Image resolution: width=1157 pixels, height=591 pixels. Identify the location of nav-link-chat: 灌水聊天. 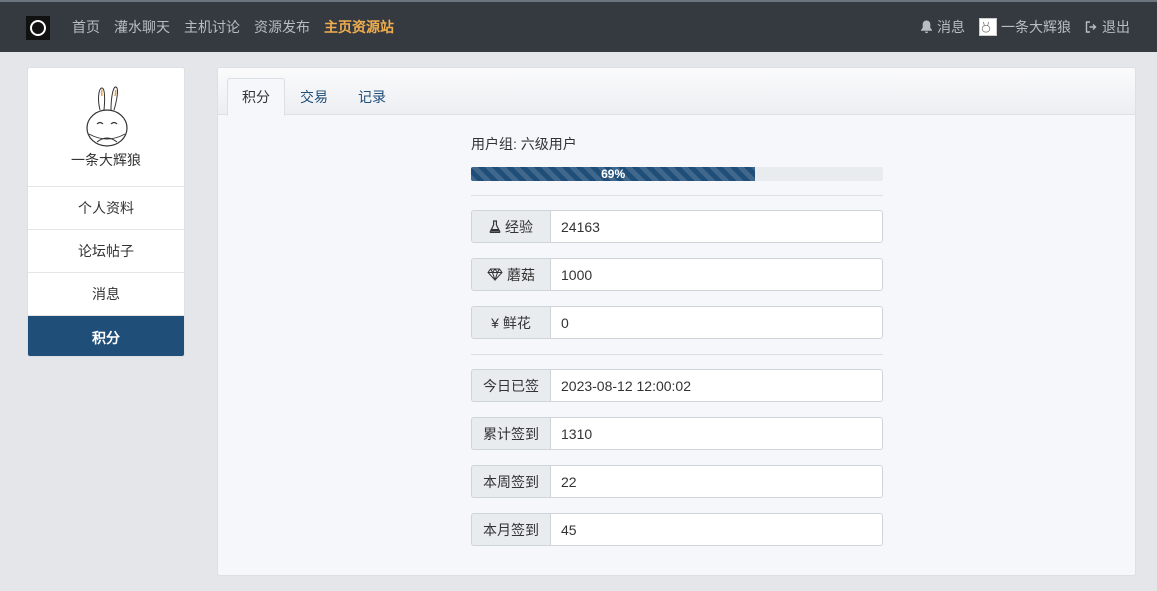
(142, 27).